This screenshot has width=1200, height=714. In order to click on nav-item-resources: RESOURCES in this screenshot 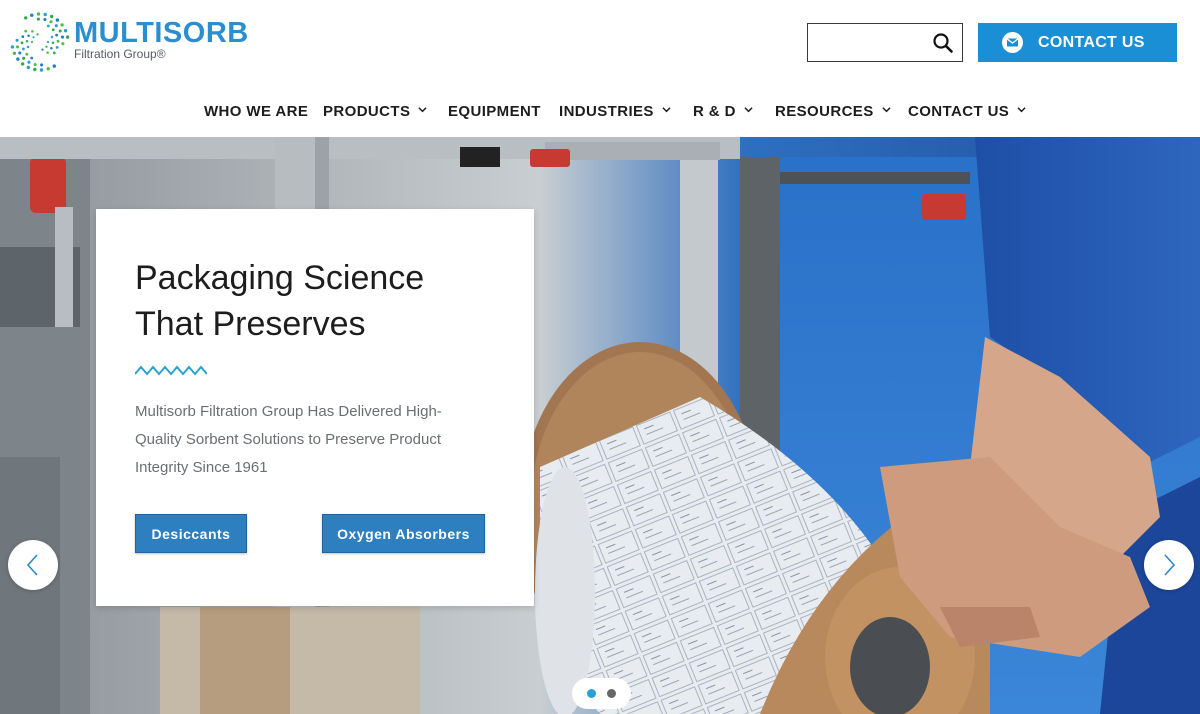, I will do `click(833, 112)`.